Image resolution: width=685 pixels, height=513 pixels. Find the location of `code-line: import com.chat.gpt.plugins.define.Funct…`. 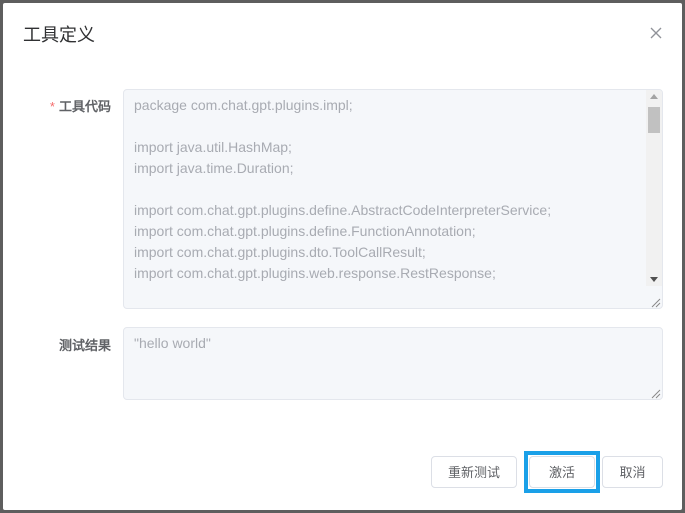

code-line: import com.chat.gpt.plugins.define.Funct… is located at coordinates (305, 231).